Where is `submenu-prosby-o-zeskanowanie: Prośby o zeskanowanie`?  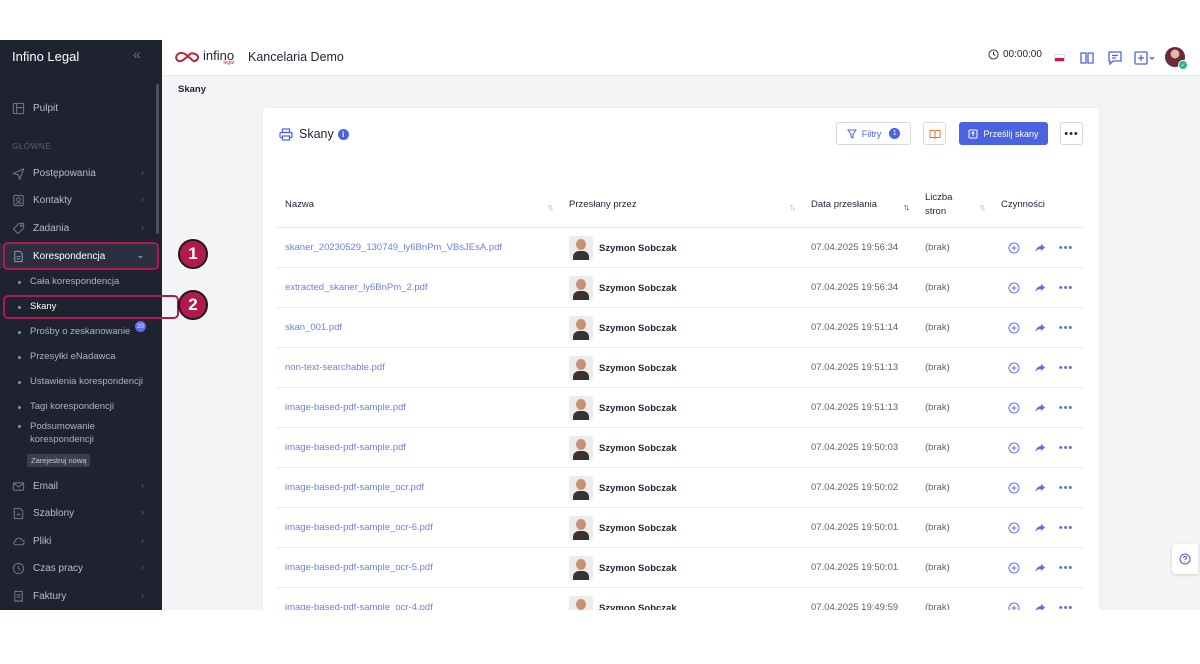
submenu-prosby-o-zeskanowanie: Prośby o zeskanowanie is located at coordinates (74, 331).